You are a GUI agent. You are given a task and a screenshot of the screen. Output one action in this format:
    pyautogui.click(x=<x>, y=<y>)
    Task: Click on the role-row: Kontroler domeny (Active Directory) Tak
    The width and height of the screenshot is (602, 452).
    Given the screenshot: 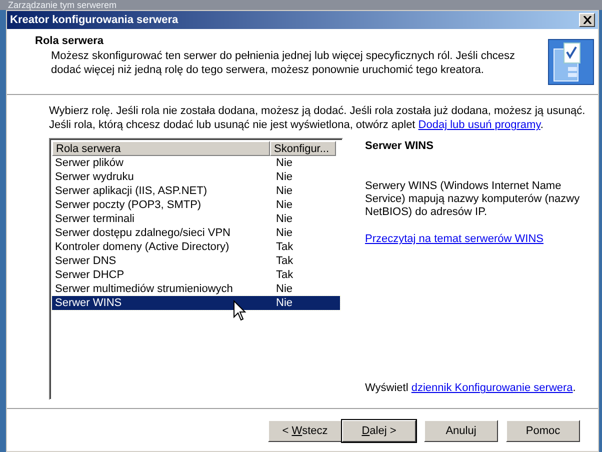 What is the action you would take?
    pyautogui.click(x=196, y=247)
    